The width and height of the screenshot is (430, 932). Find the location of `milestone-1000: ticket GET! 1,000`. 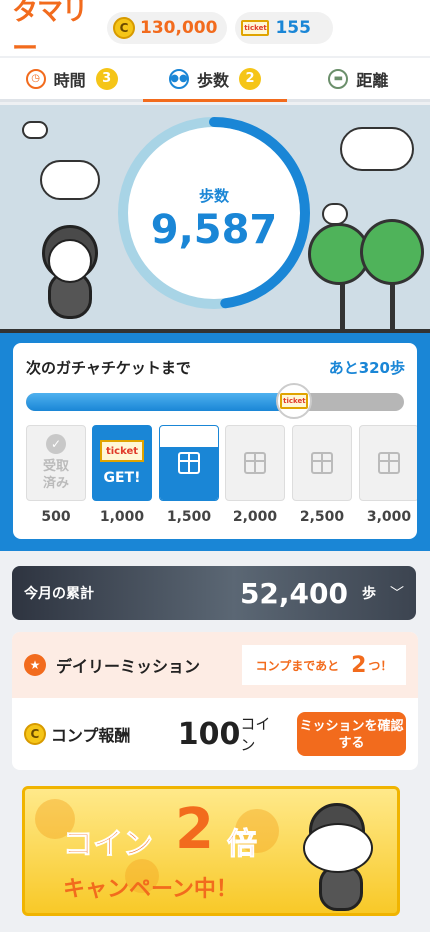

milestone-1000: ticket GET! 1,000 is located at coordinates (122, 475).